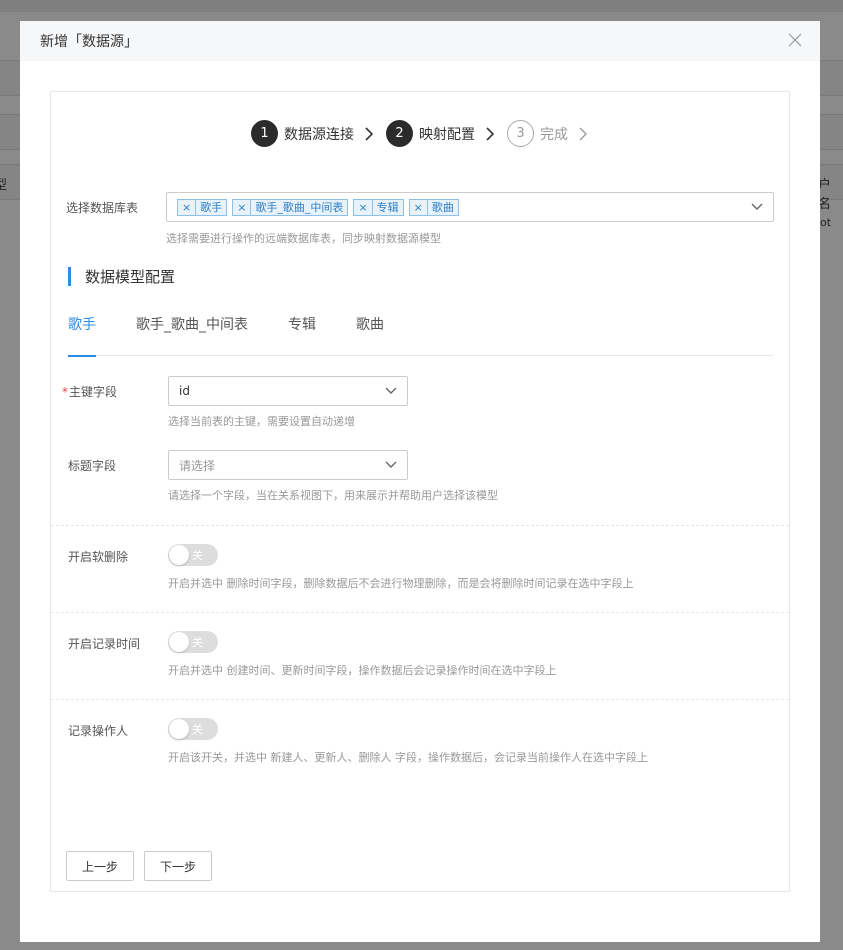 This screenshot has height=950, width=843. I want to click on next-step-button: 下一步, so click(178, 866).